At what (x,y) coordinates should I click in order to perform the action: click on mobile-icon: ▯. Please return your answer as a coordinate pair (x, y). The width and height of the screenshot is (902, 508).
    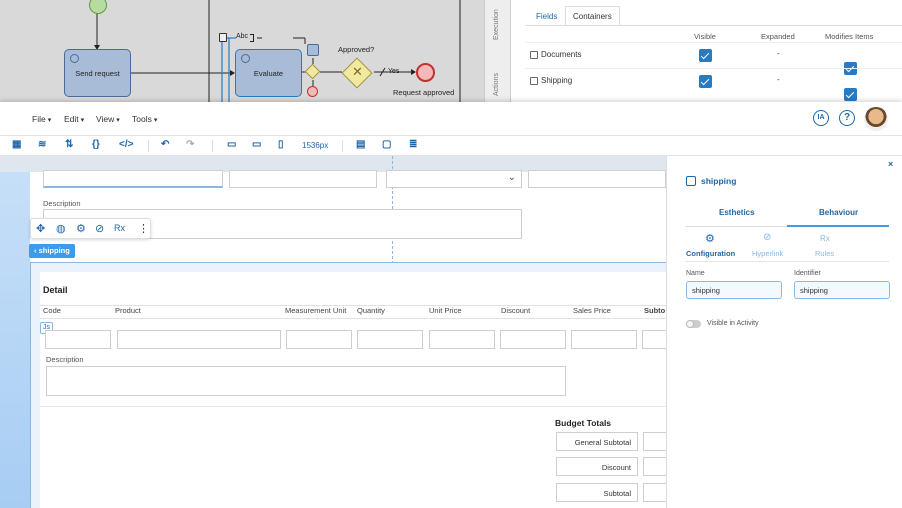
    Looking at the image, I should click on (281, 144).